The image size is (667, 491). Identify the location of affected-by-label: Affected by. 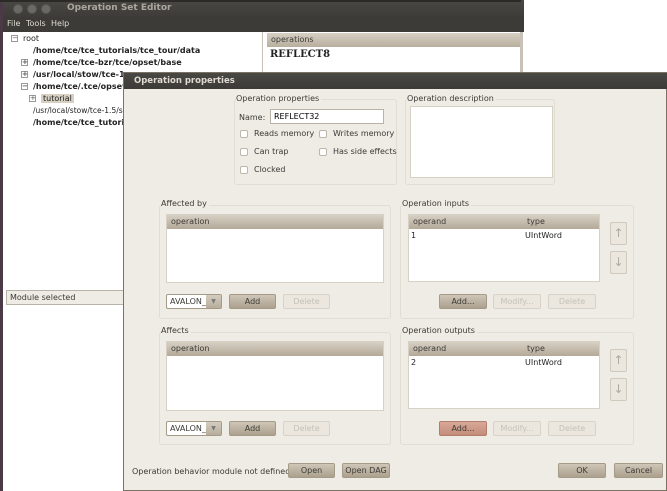
(185, 203).